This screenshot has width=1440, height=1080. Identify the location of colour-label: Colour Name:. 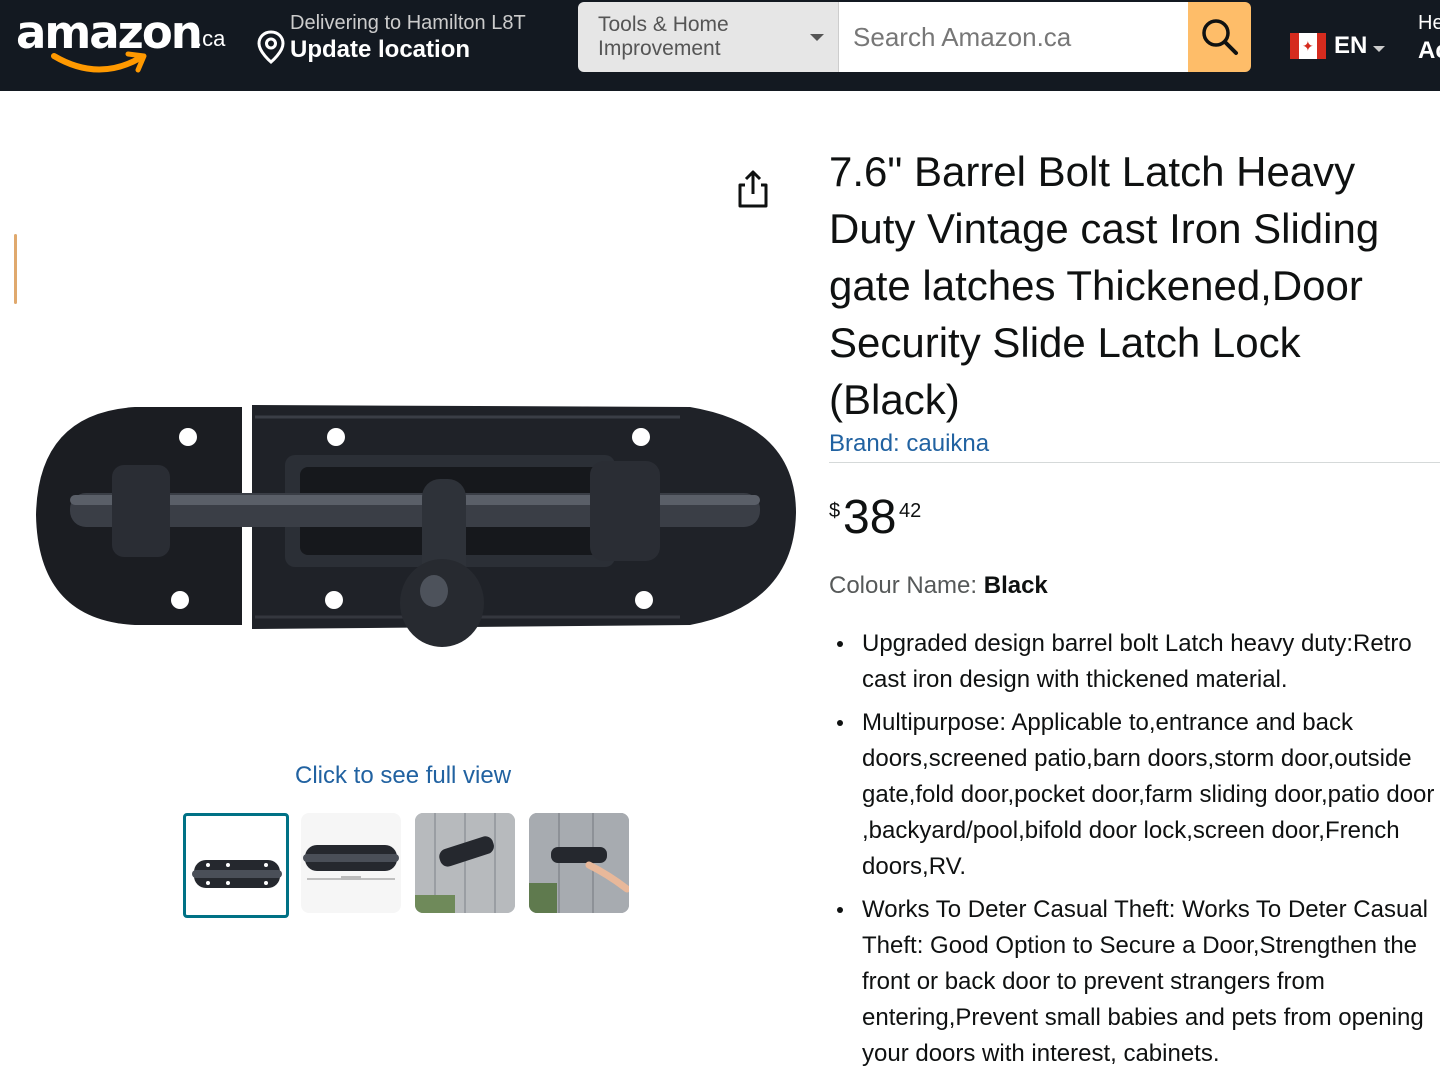
(906, 585).